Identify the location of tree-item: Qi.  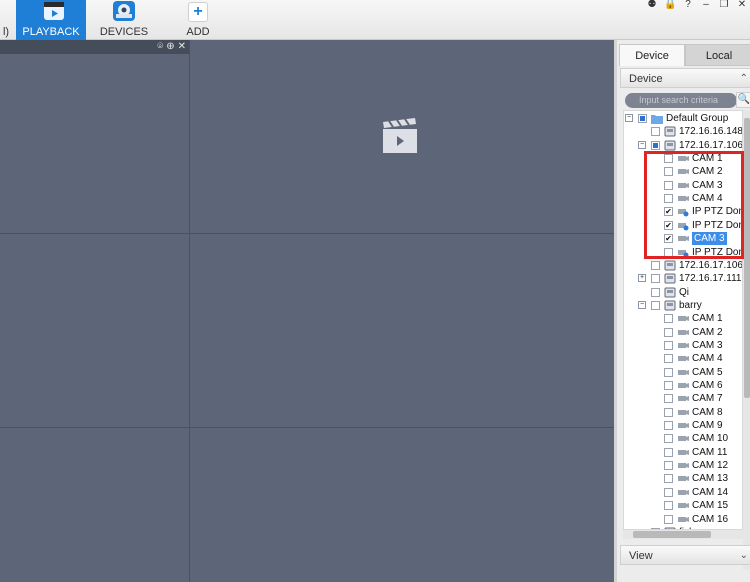
(683, 292).